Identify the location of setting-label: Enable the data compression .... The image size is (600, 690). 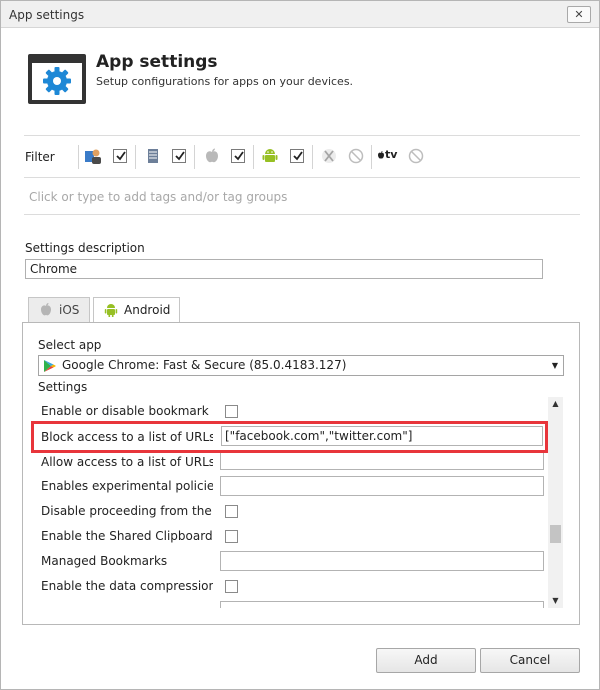
(127, 586).